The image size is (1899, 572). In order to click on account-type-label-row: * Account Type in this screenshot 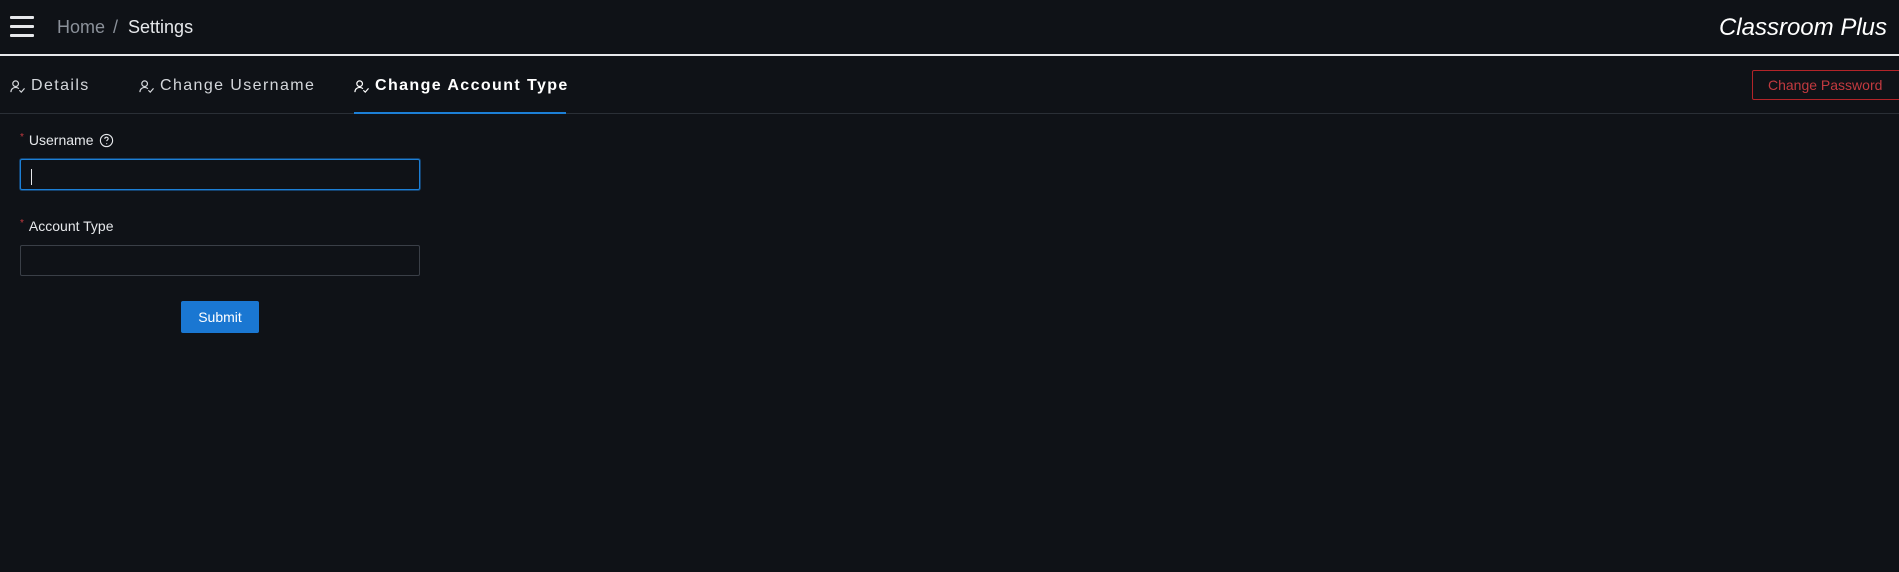, I will do `click(67, 226)`.